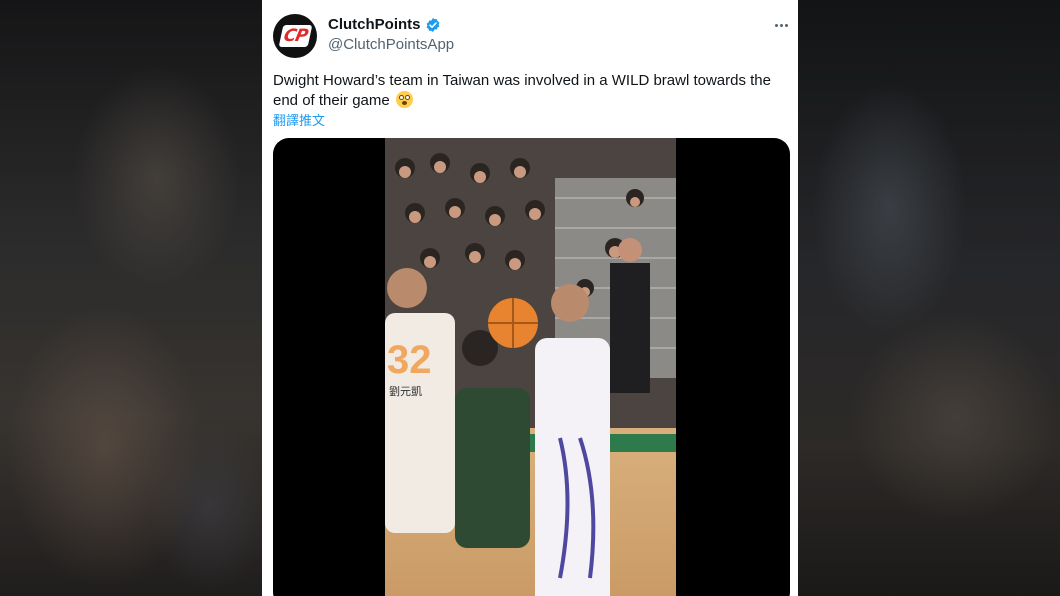 The image size is (1060, 596). Describe the element at coordinates (374, 24) in the screenshot. I see `author-display-name: ClutchPoints` at that location.